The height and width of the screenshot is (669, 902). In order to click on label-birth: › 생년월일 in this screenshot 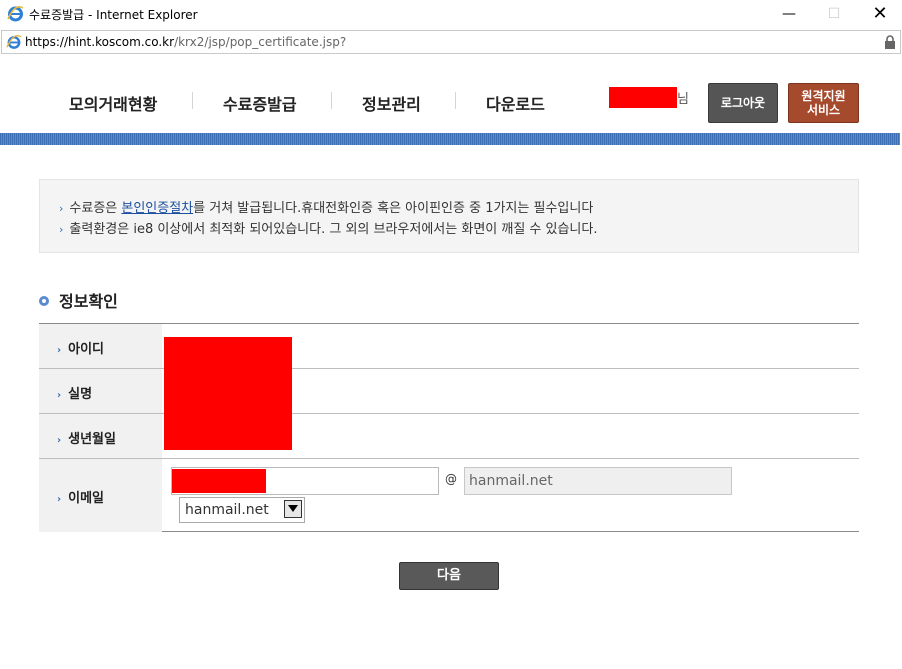, I will do `click(86, 437)`.